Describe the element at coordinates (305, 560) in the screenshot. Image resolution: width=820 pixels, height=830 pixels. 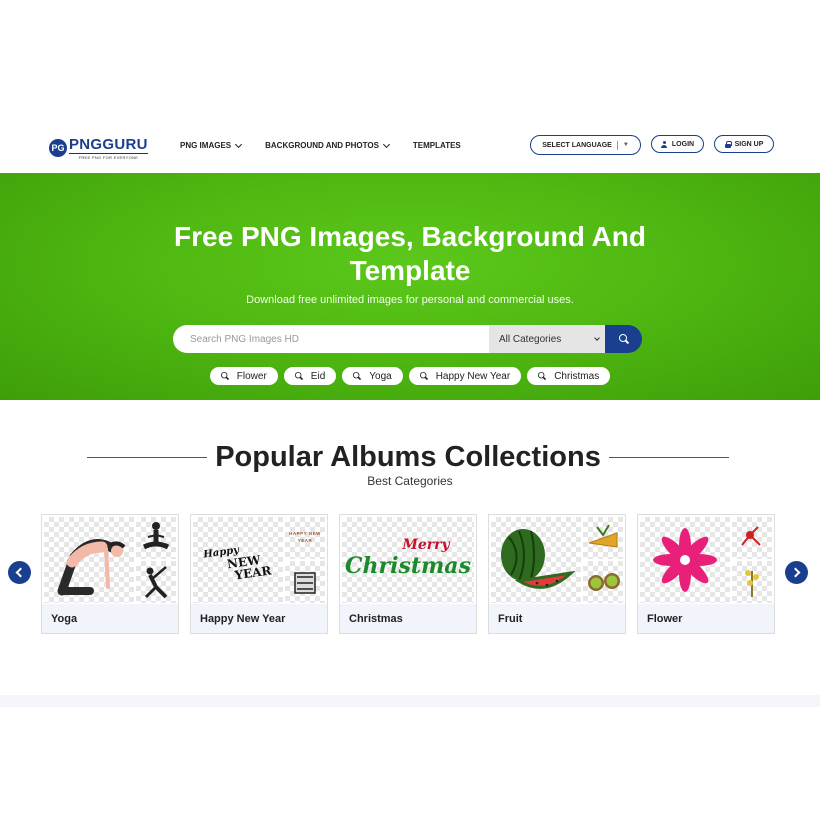
I see `album-side-images: HAPPY NEW YEAR` at that location.